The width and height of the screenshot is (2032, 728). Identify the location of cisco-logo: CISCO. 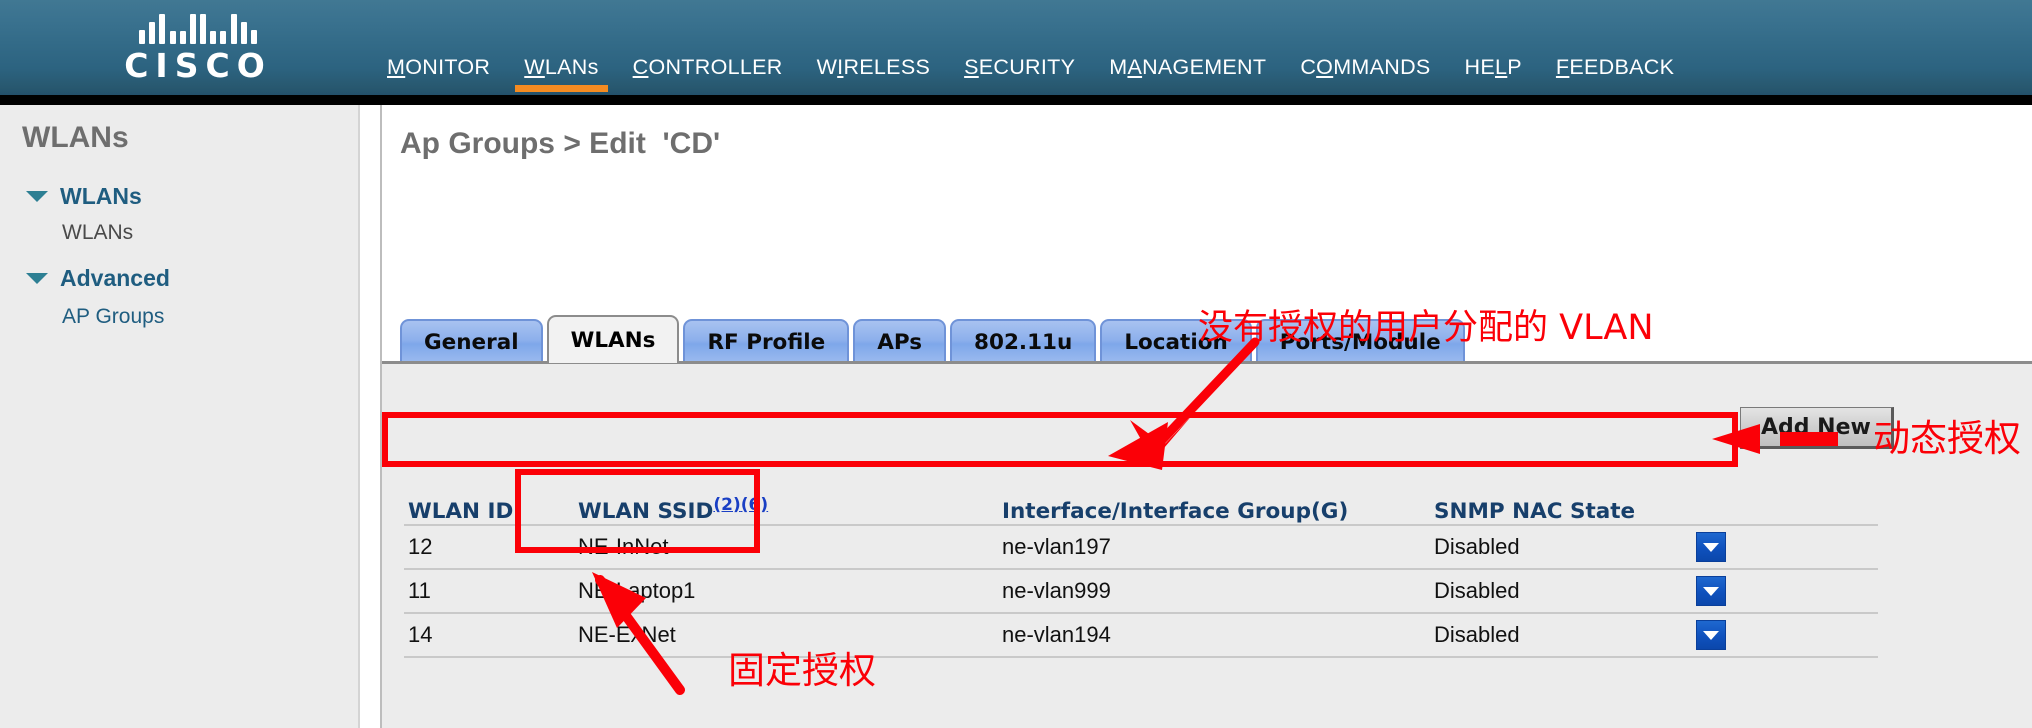
(198, 47).